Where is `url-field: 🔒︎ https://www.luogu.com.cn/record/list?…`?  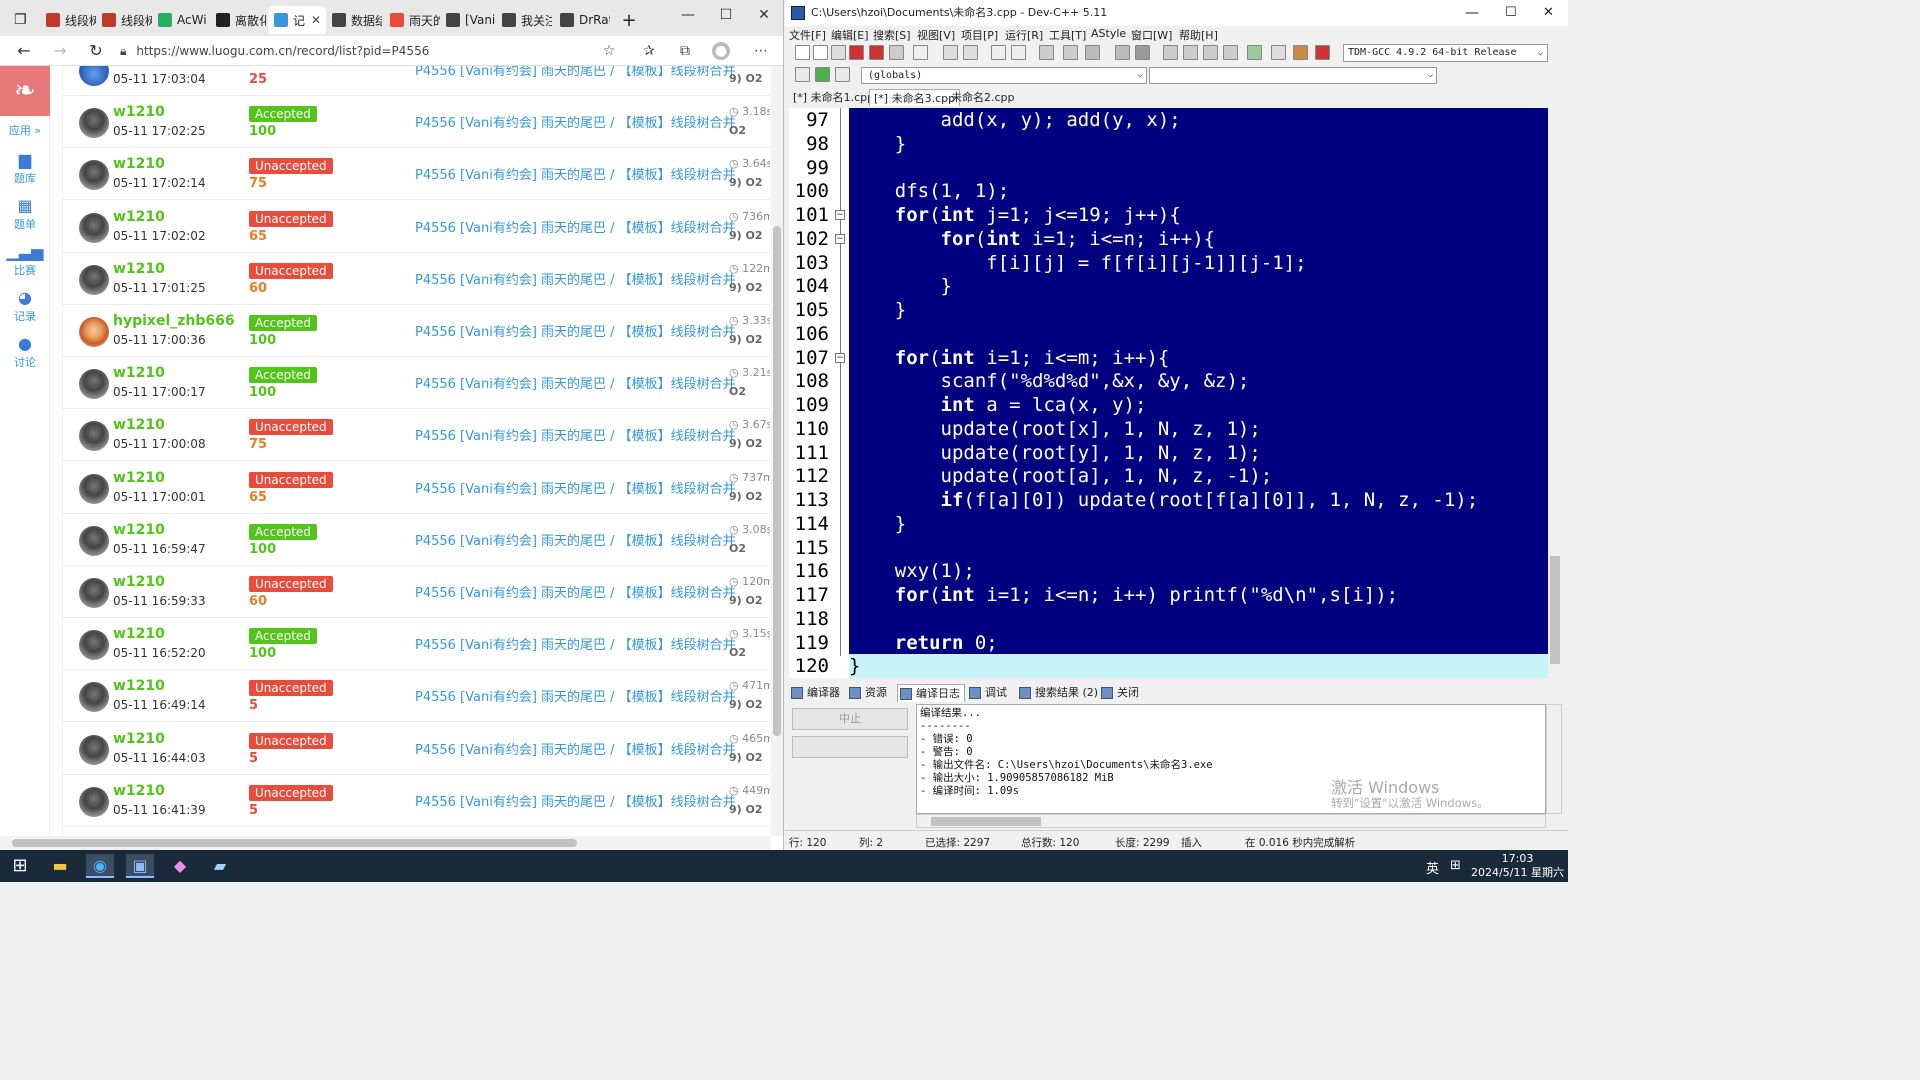 url-field: 🔒︎ https://www.luogu.com.cn/record/list?… is located at coordinates (372, 51).